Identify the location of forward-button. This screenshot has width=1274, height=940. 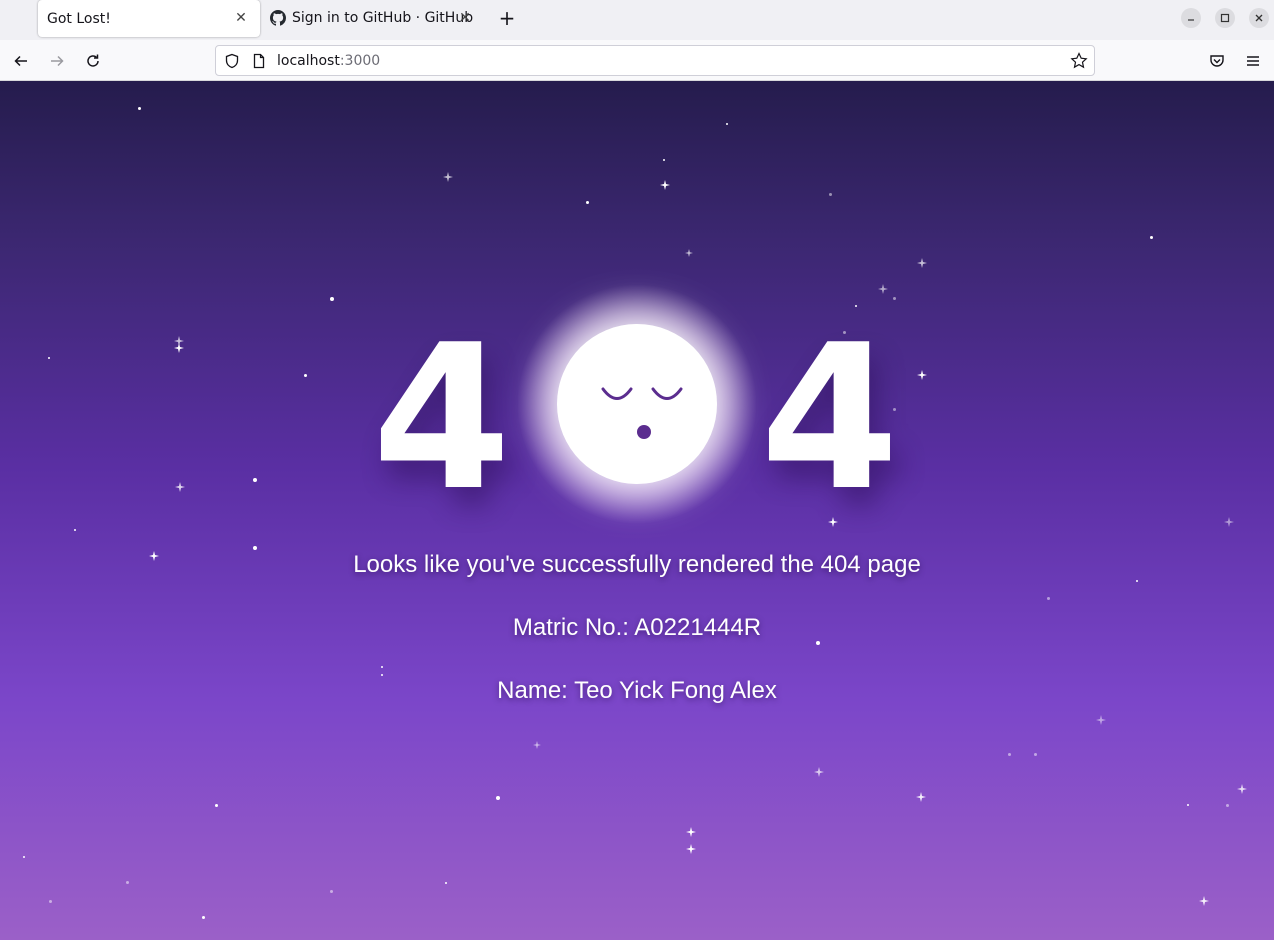
(57, 61).